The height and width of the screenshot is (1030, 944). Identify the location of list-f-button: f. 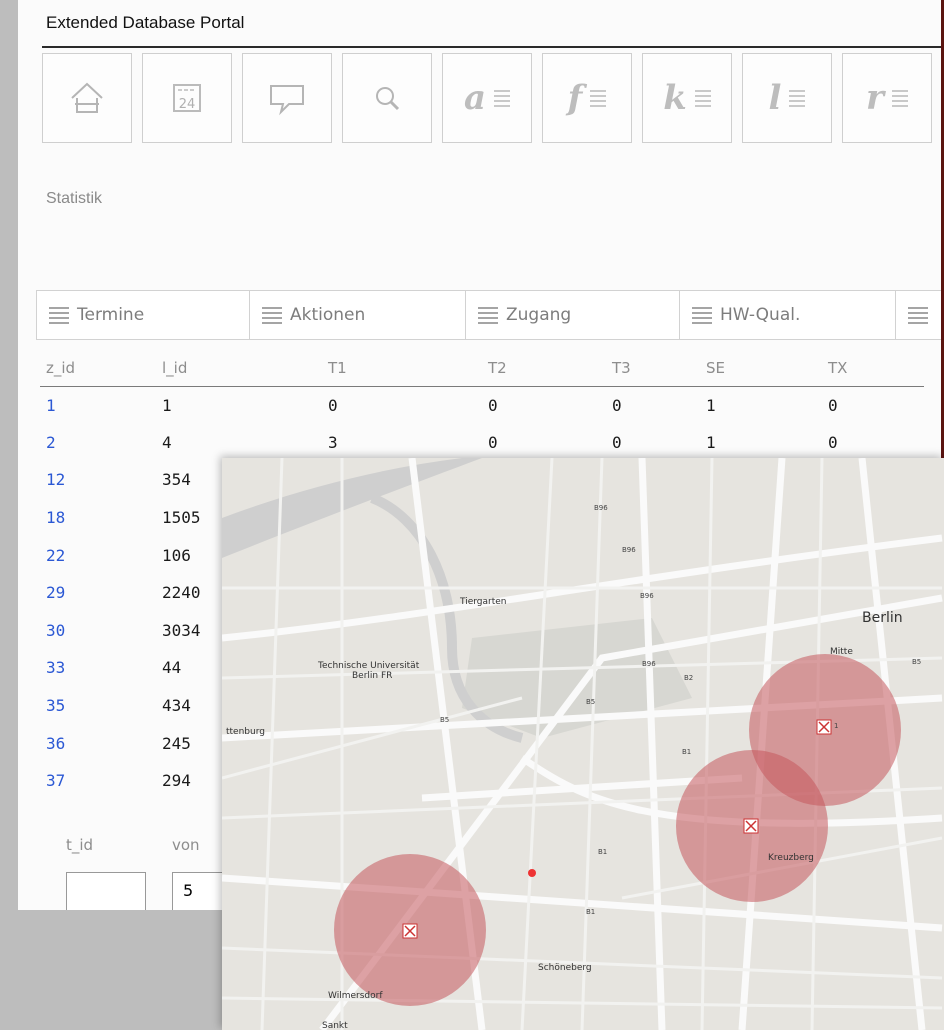
(587, 98).